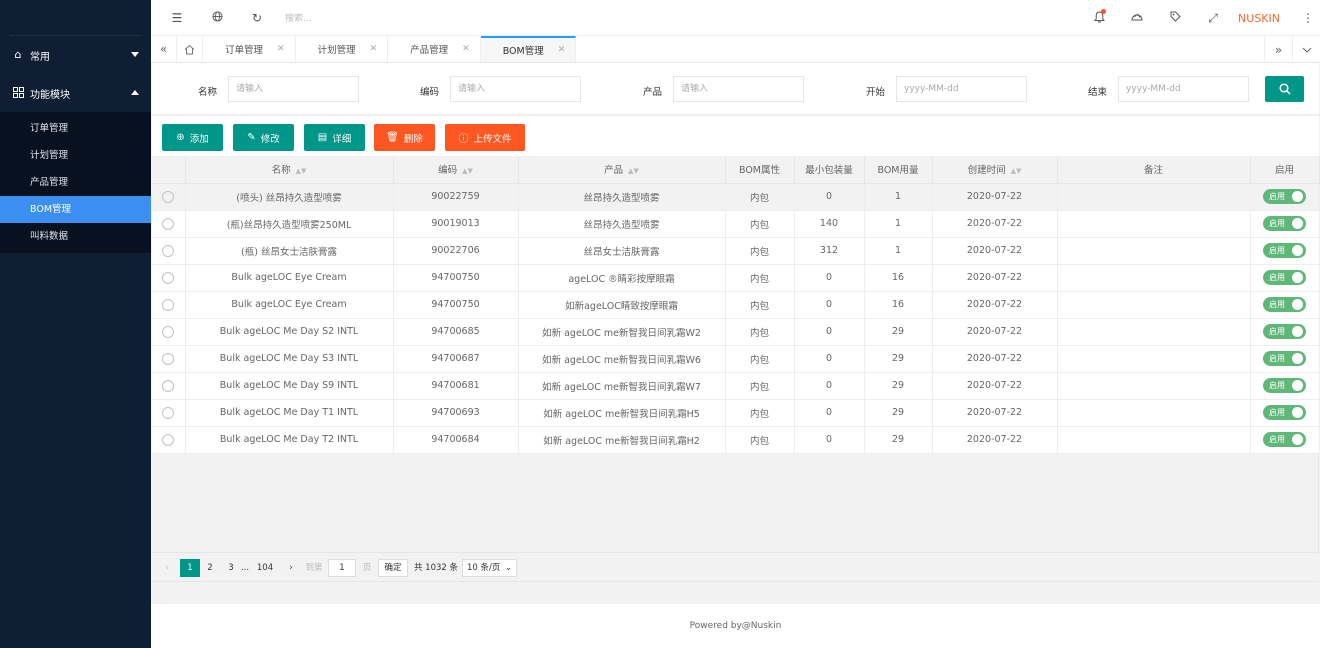  Describe the element at coordinates (456, 170) in the screenshot. I see `header-code: 编码 ▲▼` at that location.